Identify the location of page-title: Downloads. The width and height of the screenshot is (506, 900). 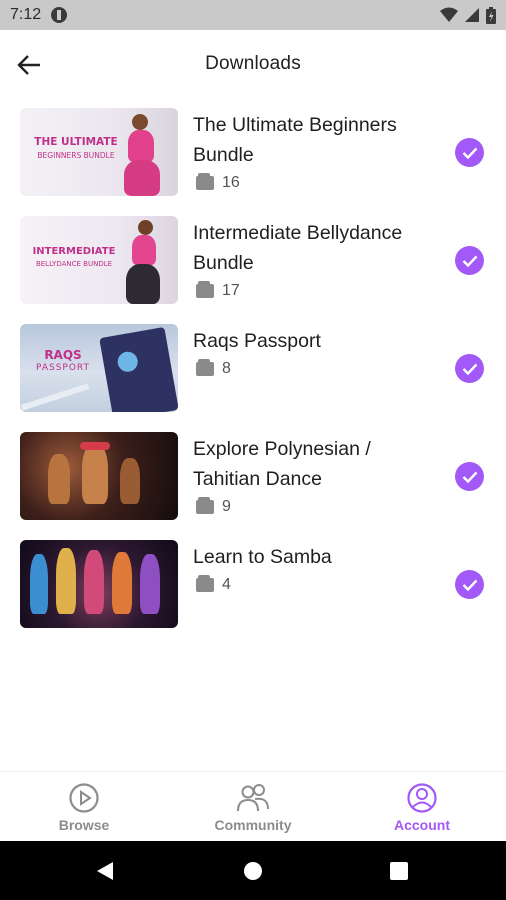
(253, 63).